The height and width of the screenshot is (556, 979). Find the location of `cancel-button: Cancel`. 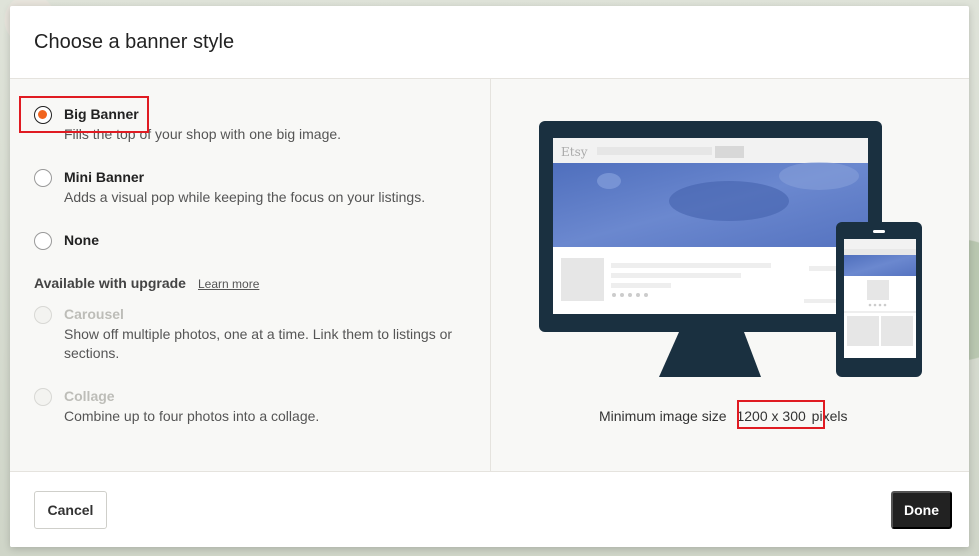

cancel-button: Cancel is located at coordinates (70, 510).